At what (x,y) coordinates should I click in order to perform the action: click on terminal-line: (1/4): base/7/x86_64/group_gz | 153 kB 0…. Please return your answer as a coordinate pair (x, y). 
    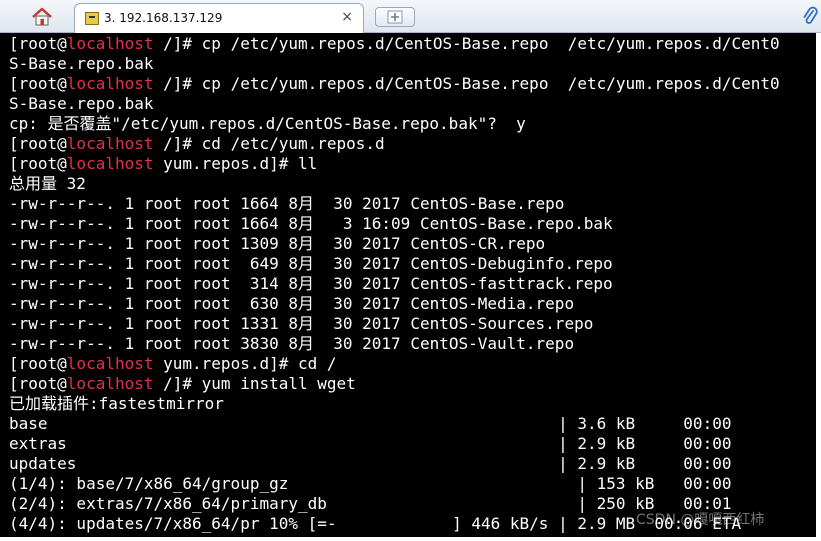
    Looking at the image, I should click on (370, 483).